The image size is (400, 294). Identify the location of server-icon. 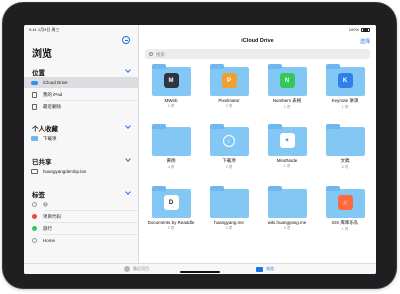
(34, 171).